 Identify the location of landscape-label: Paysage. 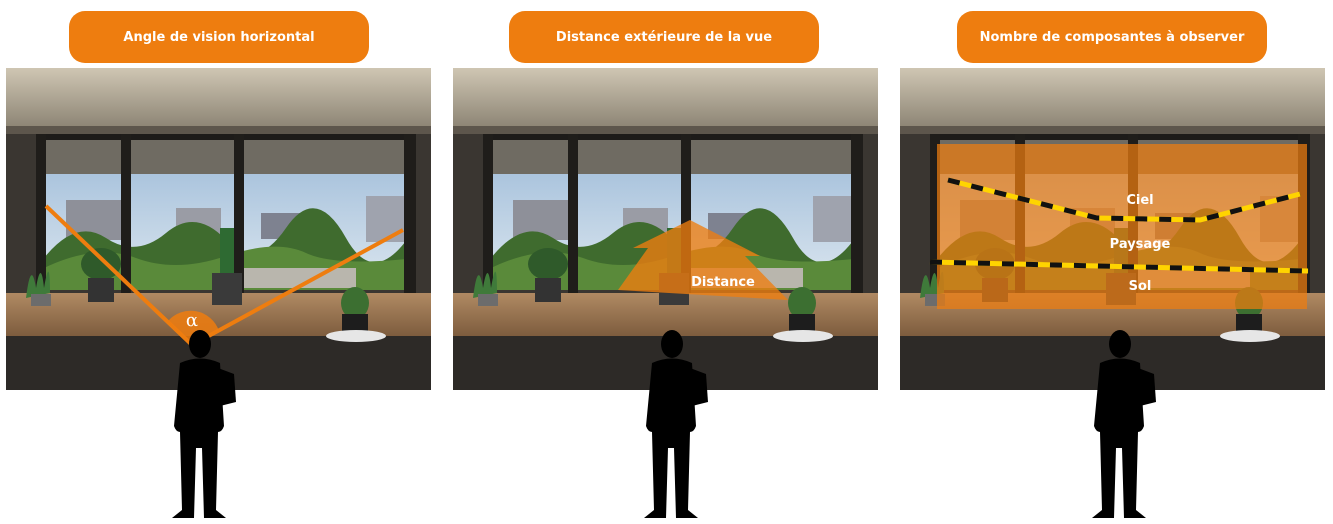
(1140, 244).